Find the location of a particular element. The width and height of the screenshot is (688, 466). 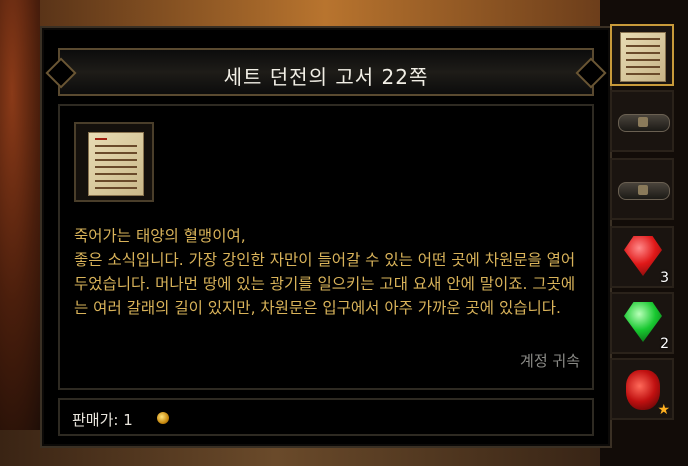

green-gem-icon is located at coordinates (643, 322).